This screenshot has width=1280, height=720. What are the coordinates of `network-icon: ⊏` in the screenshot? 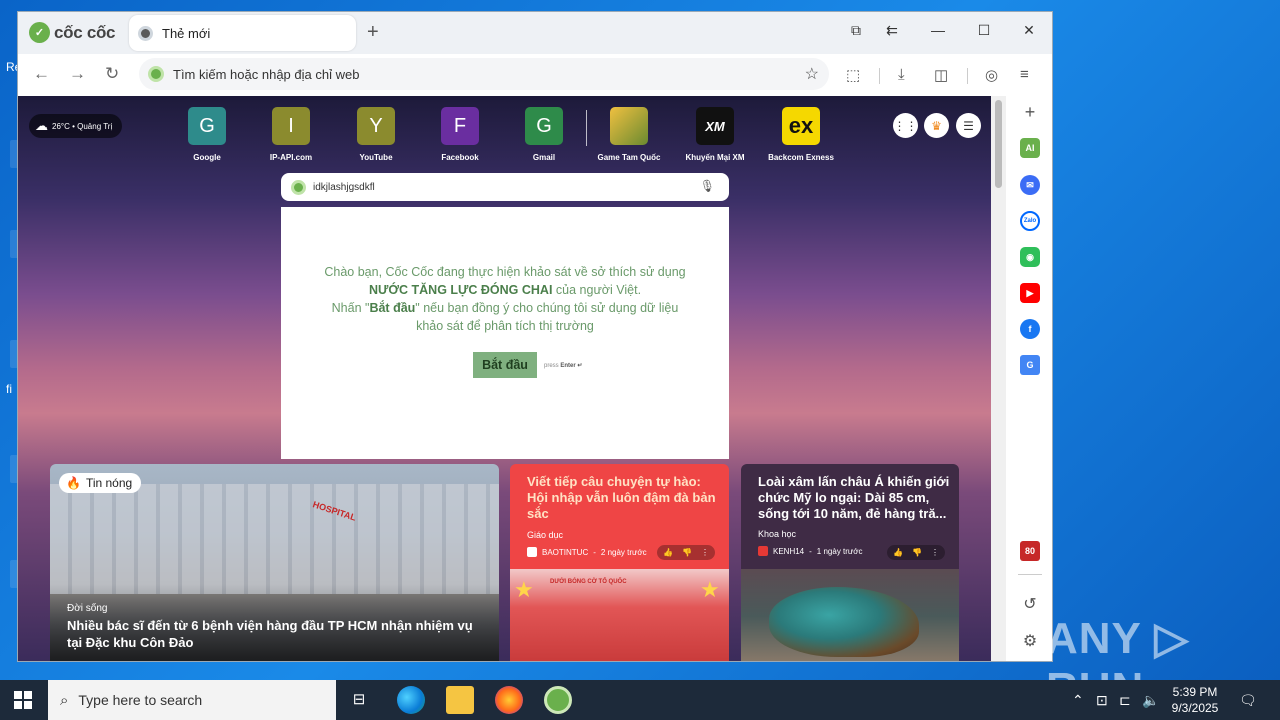 It's located at (1125, 700).